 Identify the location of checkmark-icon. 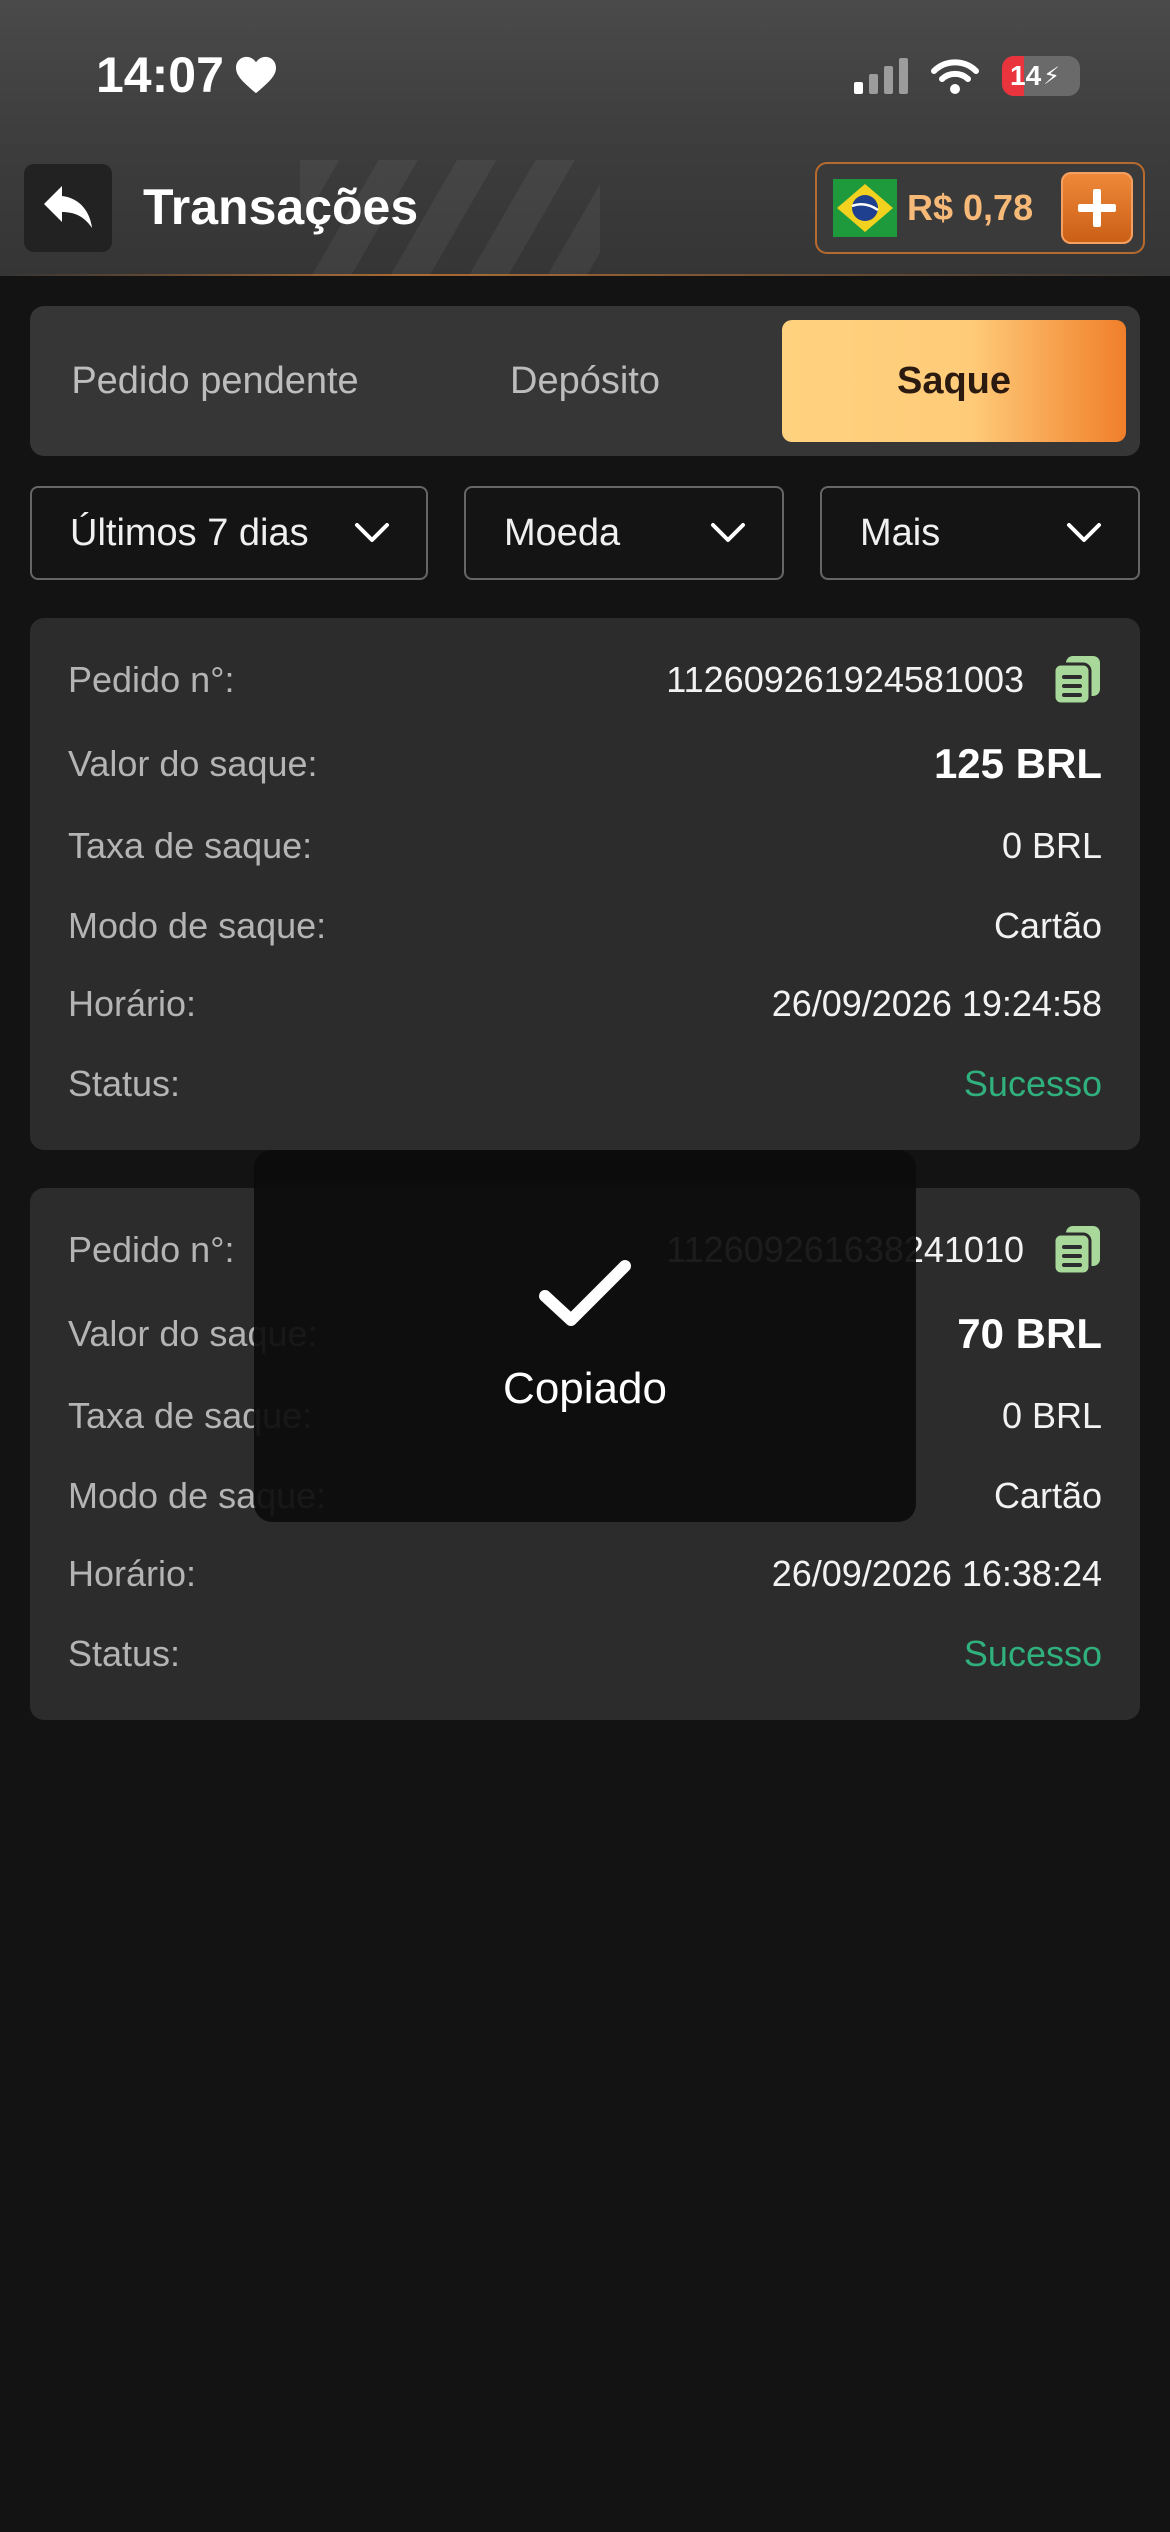
(585, 1293).